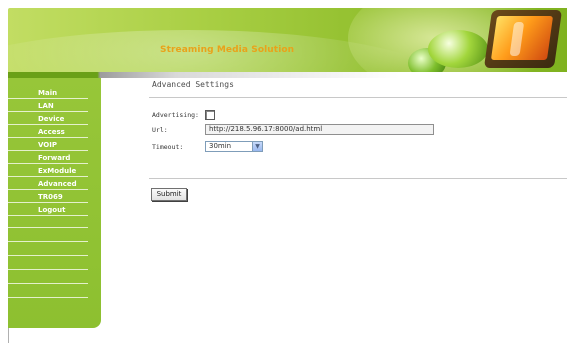 The width and height of the screenshot is (567, 343). I want to click on page-title: Advanced Settings, so click(193, 84).